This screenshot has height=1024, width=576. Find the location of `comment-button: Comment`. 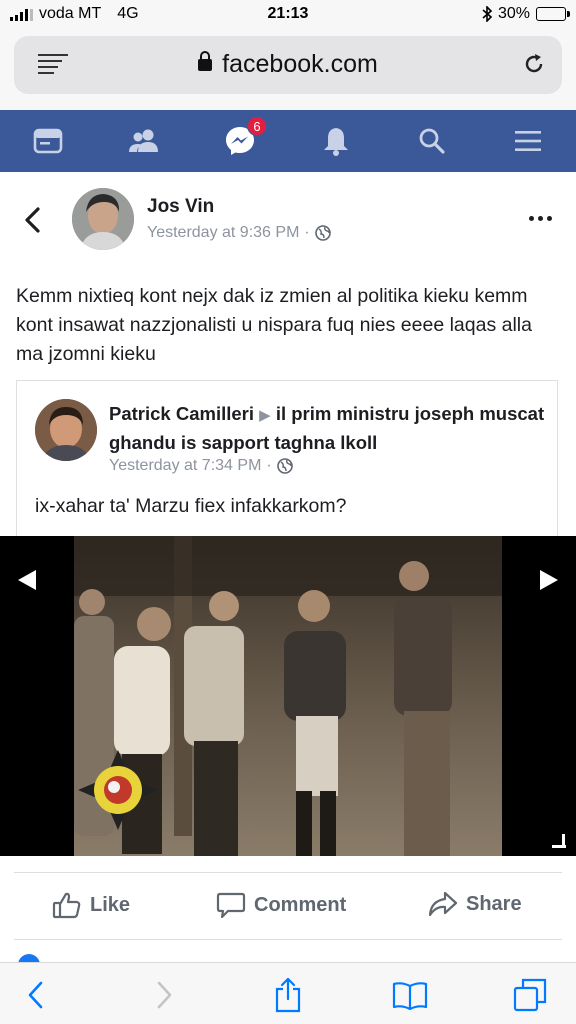

comment-button: Comment is located at coordinates (281, 905).